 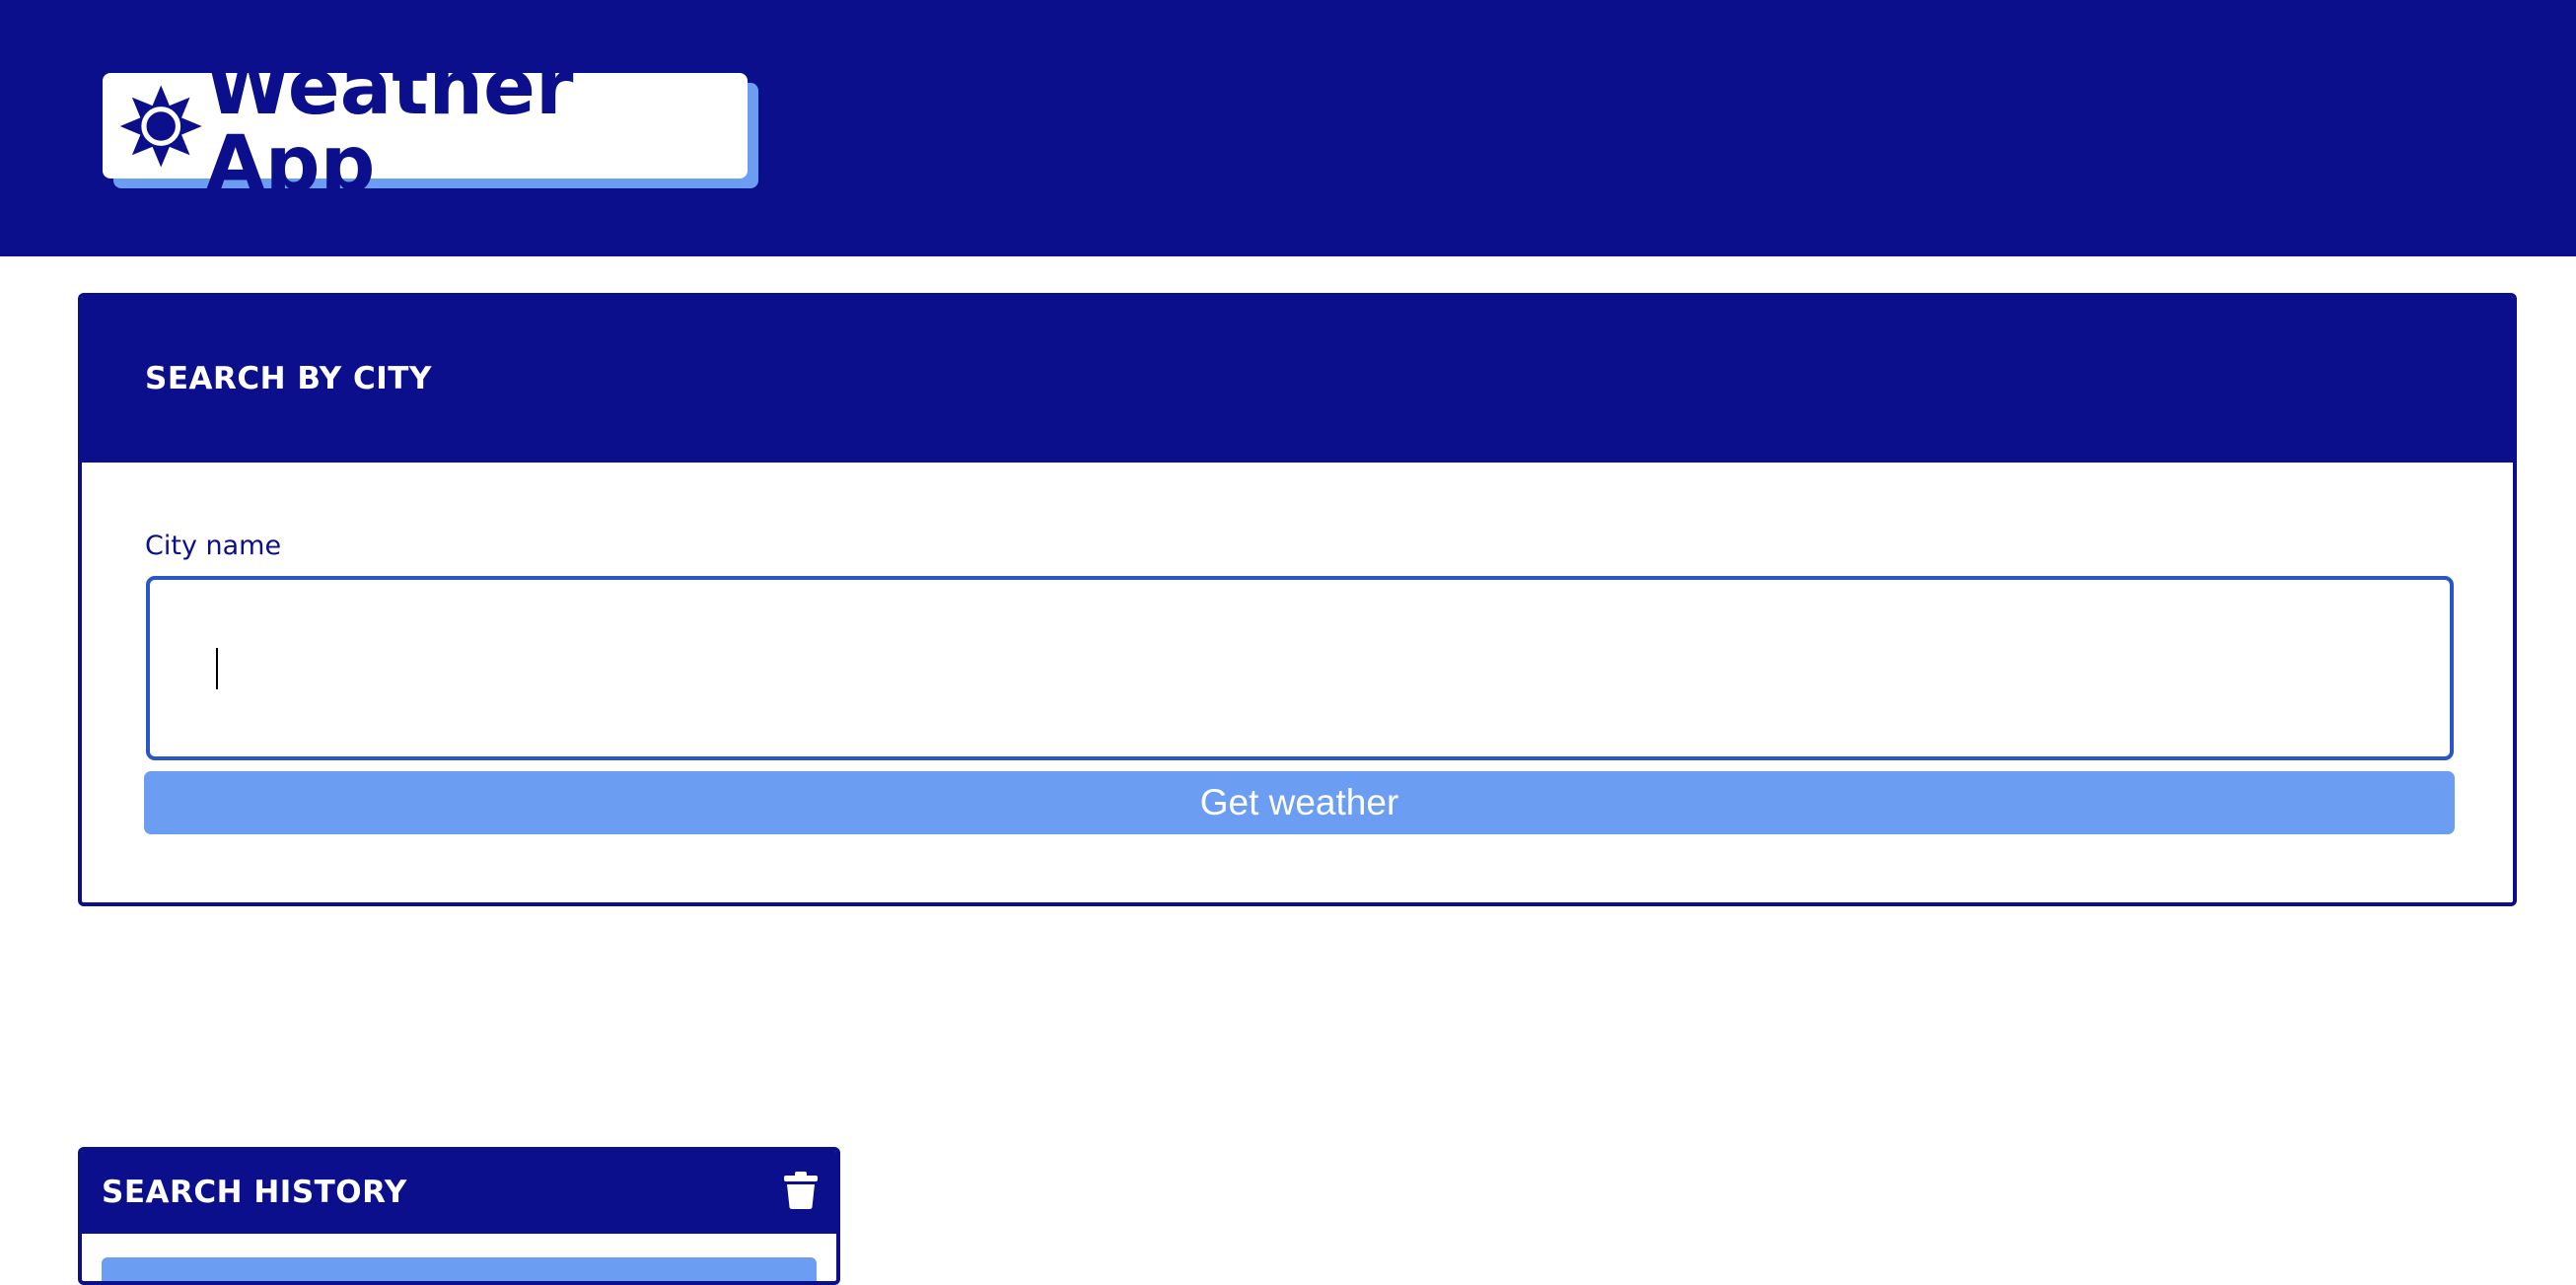 I want to click on sun-icon, so click(x=160, y=126).